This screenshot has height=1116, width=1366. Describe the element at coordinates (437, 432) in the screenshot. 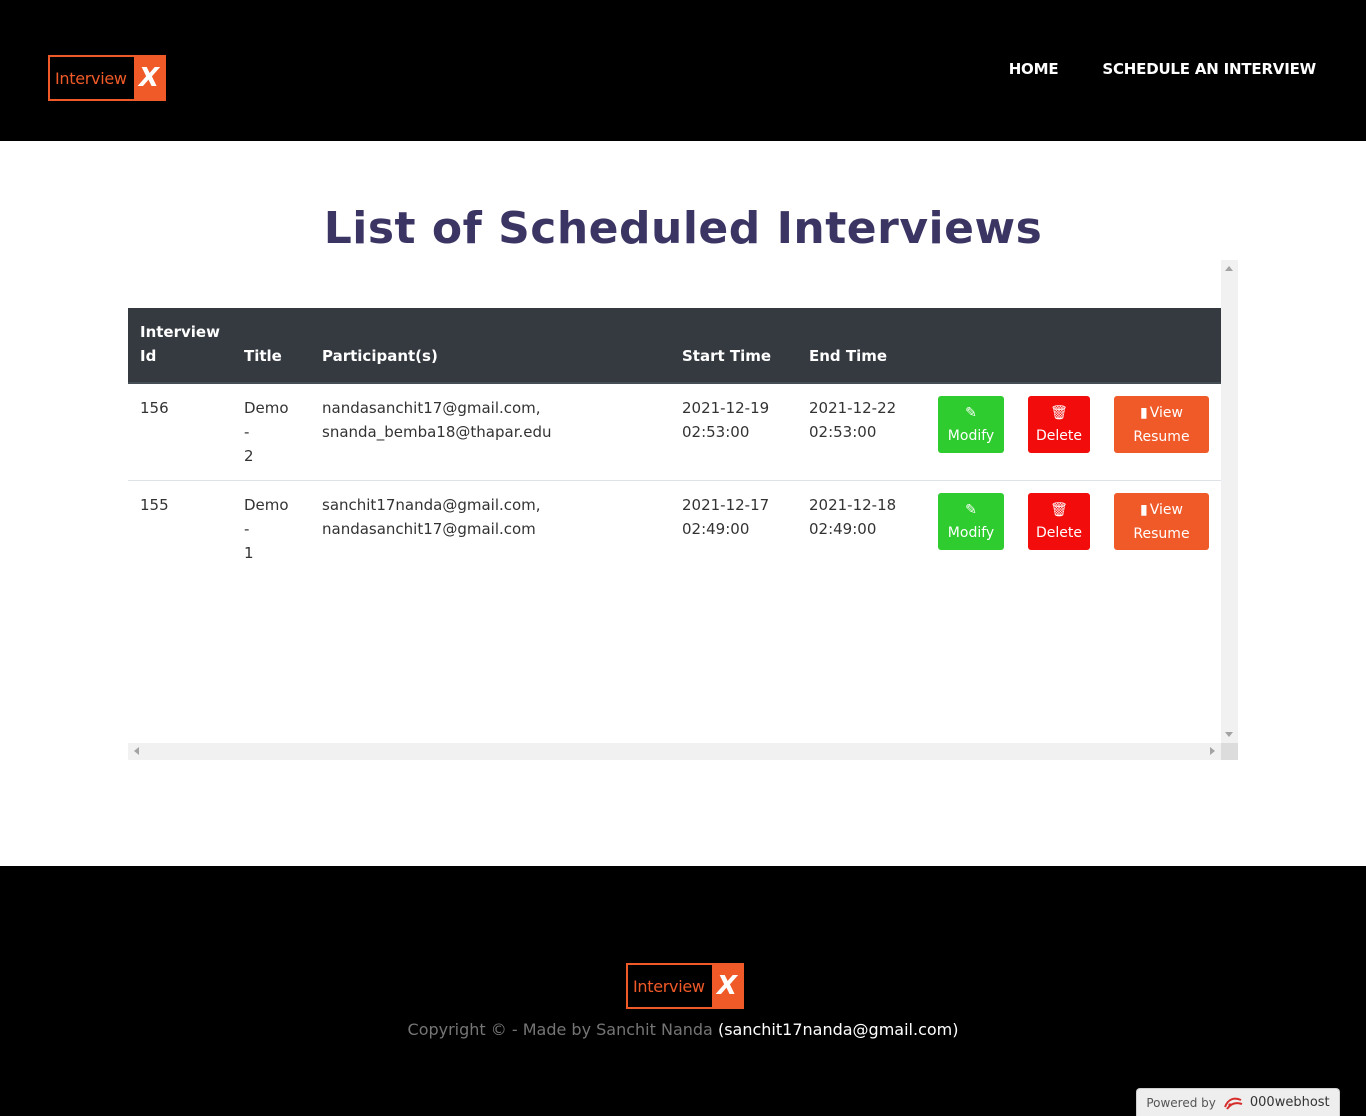

I see `participant-email: snanda_bemba18@thapar.edu` at that location.